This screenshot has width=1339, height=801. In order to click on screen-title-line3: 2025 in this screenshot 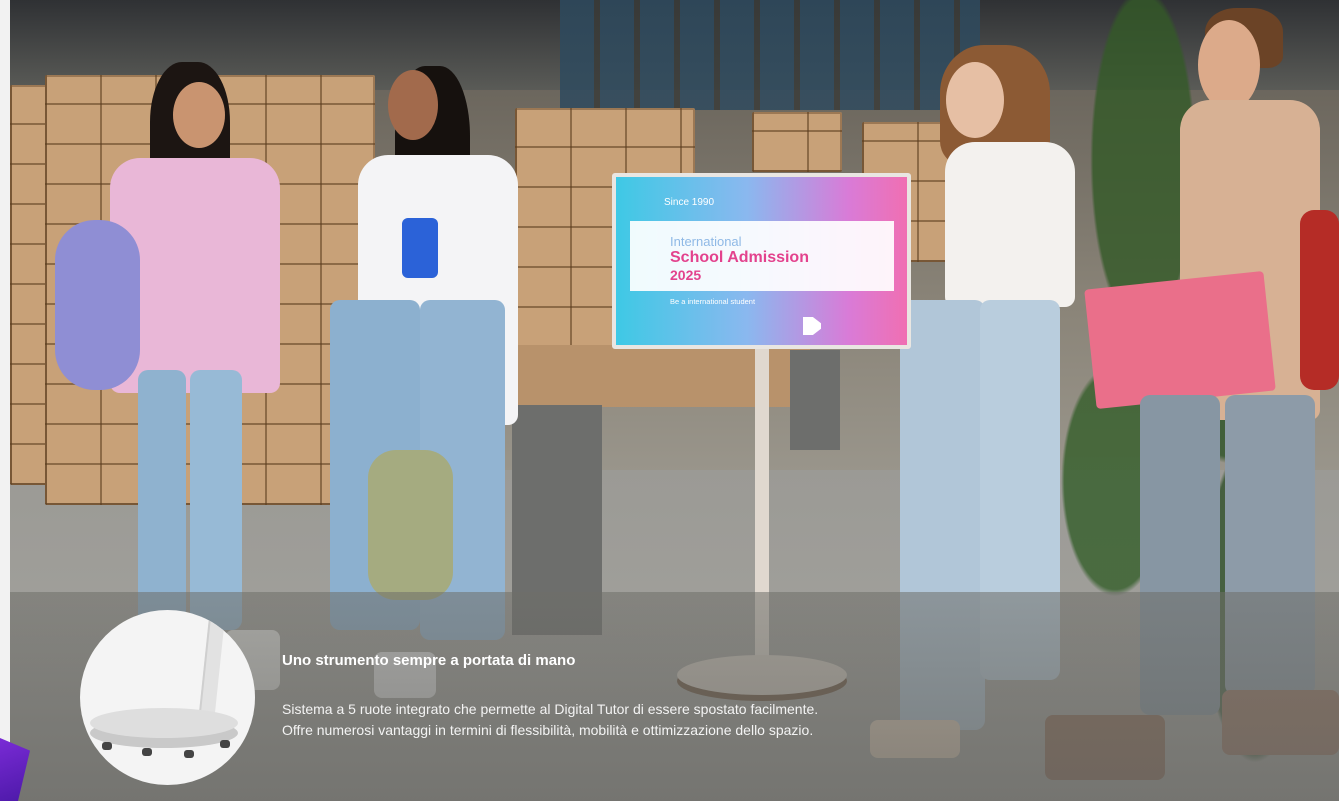, I will do `click(686, 275)`.